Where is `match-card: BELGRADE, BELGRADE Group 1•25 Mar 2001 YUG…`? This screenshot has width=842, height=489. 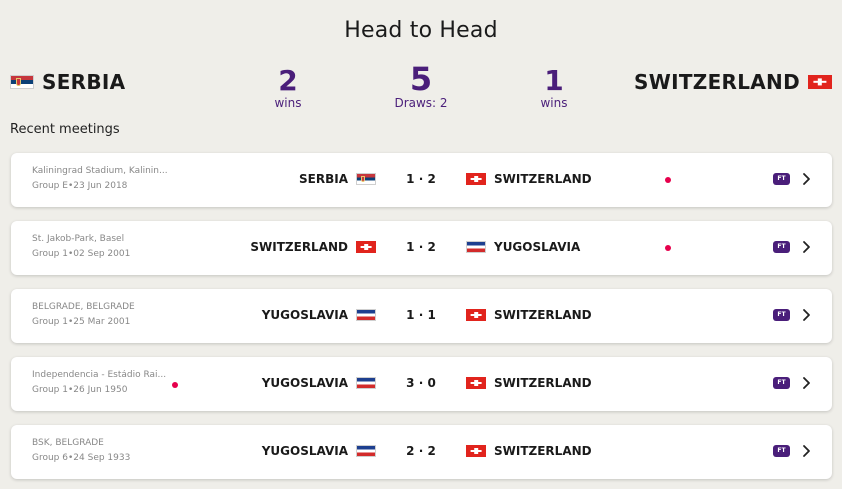
match-card: BELGRADE, BELGRADE Group 1•25 Mar 2001 YUG… is located at coordinates (421, 316).